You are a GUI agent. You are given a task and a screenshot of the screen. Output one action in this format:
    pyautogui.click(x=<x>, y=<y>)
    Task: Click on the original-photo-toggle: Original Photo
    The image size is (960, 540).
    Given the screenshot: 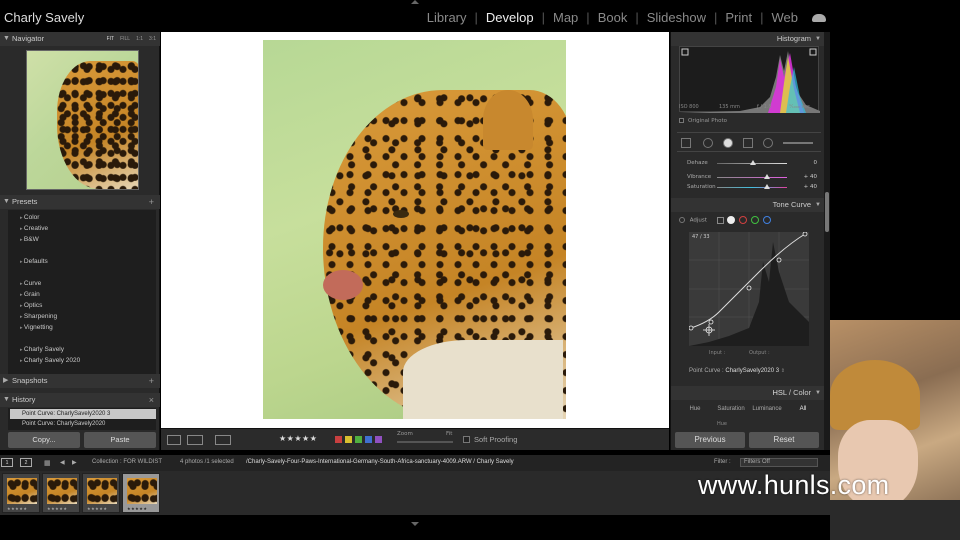 What is the action you would take?
    pyautogui.click(x=703, y=121)
    